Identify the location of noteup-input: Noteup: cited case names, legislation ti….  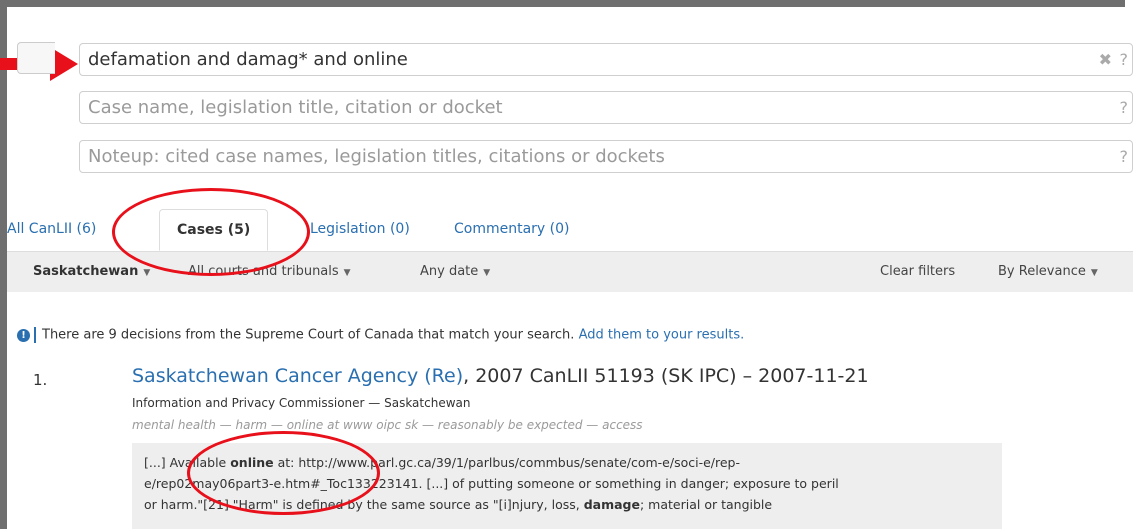
(606, 156).